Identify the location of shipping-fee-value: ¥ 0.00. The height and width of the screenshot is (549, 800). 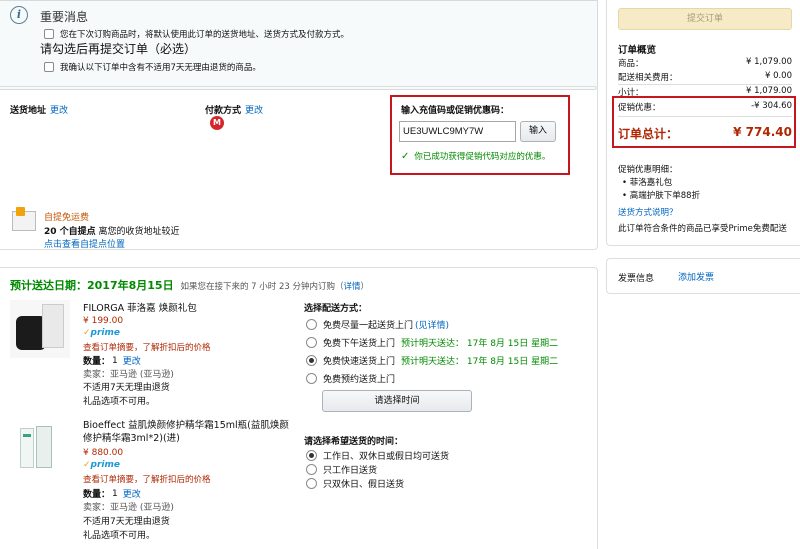
(778, 76).